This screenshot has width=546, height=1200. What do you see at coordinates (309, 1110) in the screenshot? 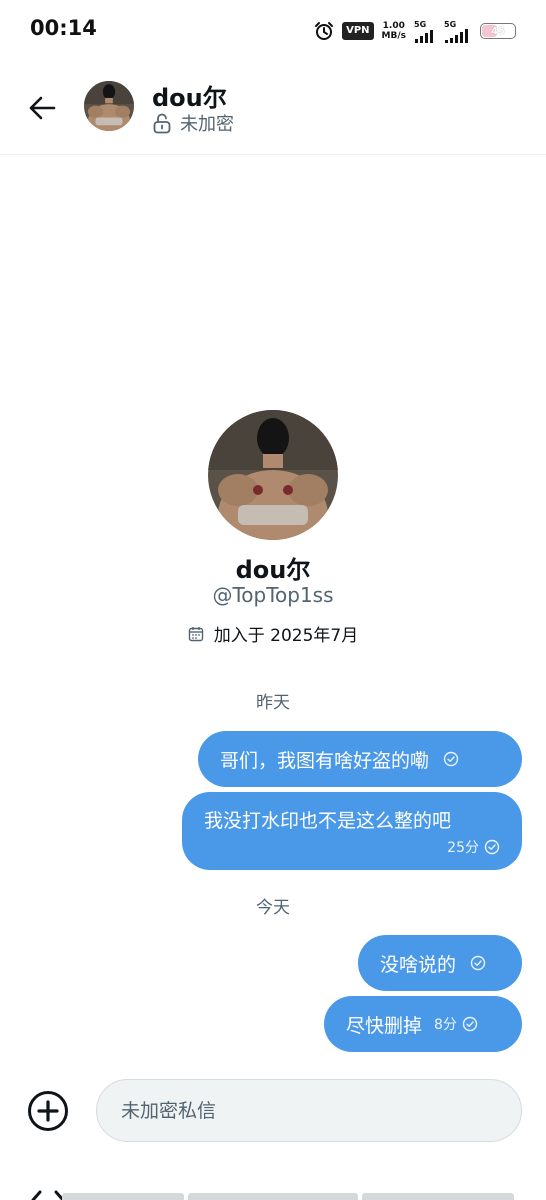
I see `message-input` at bounding box center [309, 1110].